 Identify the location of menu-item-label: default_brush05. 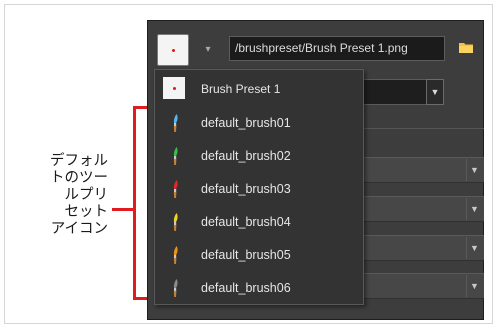
(246, 255).